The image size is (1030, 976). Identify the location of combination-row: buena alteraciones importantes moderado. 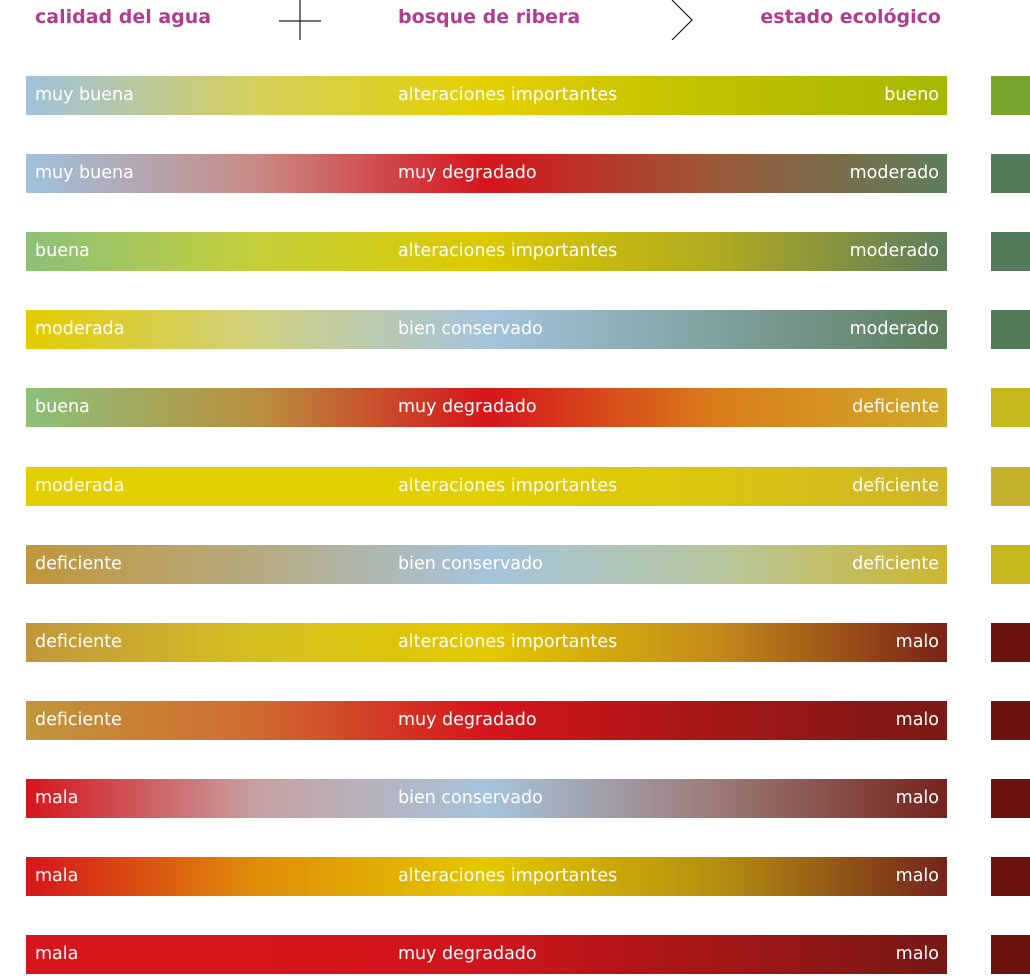
(515, 251).